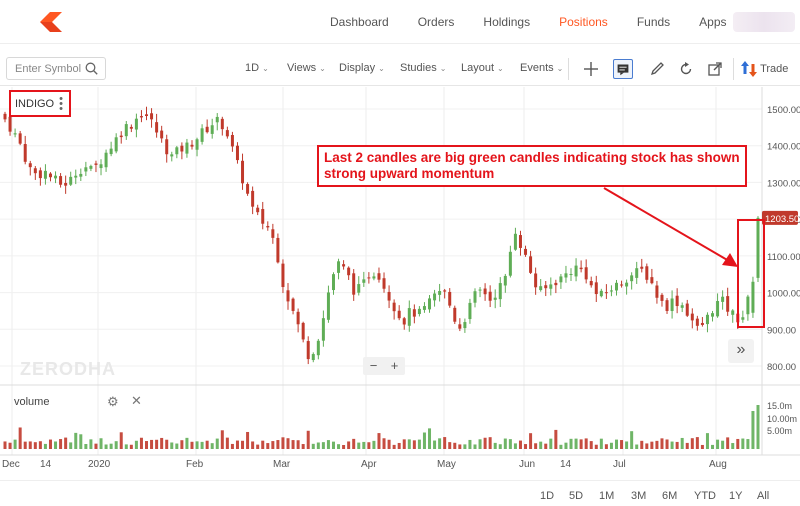 The height and width of the screenshot is (506, 800). I want to click on range-1d: 1D, so click(547, 496).